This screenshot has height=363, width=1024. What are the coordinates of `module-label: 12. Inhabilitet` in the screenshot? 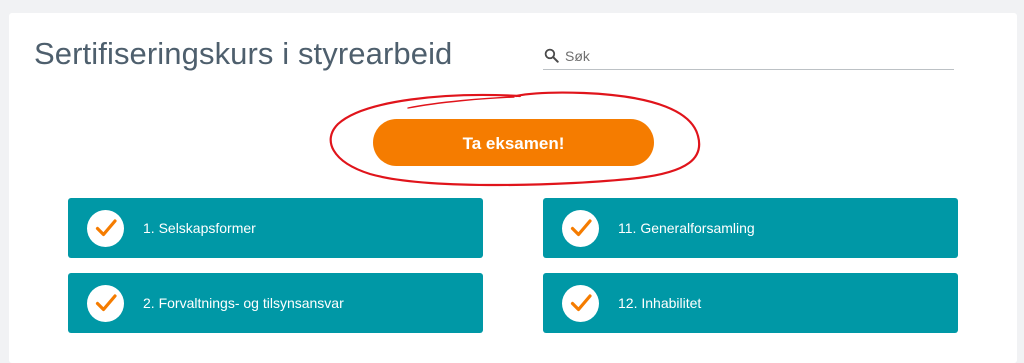 It's located at (660, 303).